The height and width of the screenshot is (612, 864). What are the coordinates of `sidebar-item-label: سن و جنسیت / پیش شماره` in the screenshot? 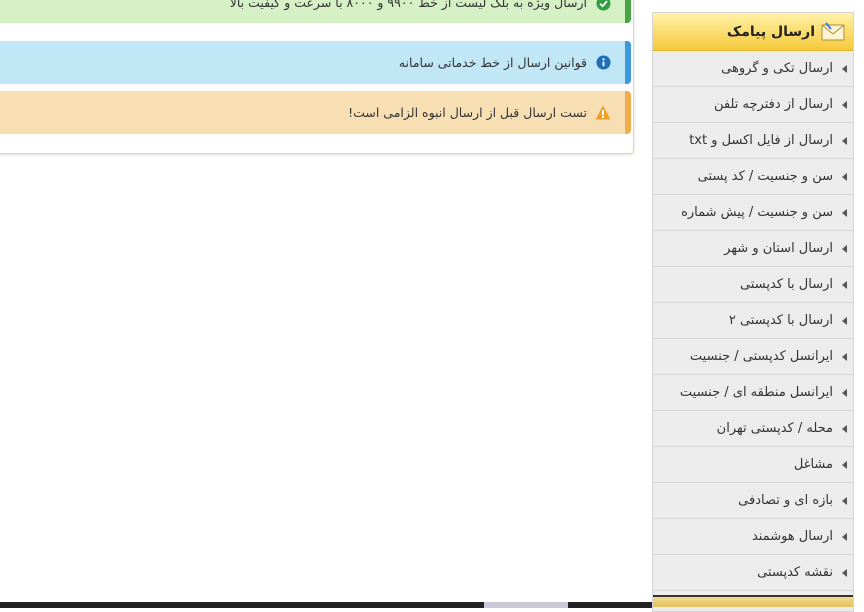 It's located at (757, 212).